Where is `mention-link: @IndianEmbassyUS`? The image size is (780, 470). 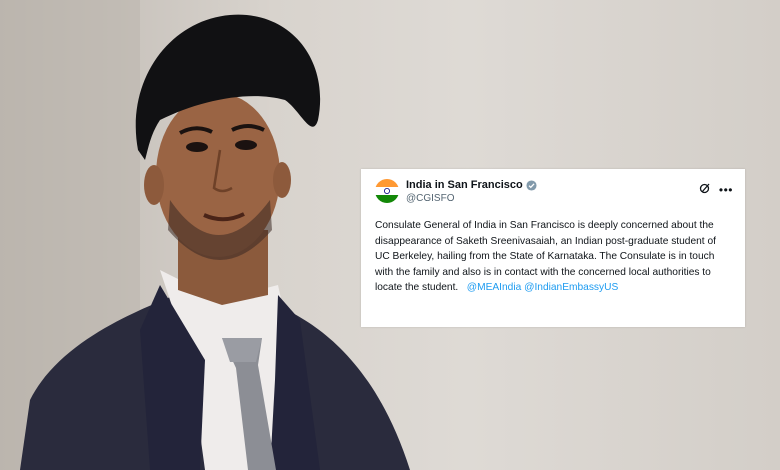 mention-link: @IndianEmbassyUS is located at coordinates (571, 287).